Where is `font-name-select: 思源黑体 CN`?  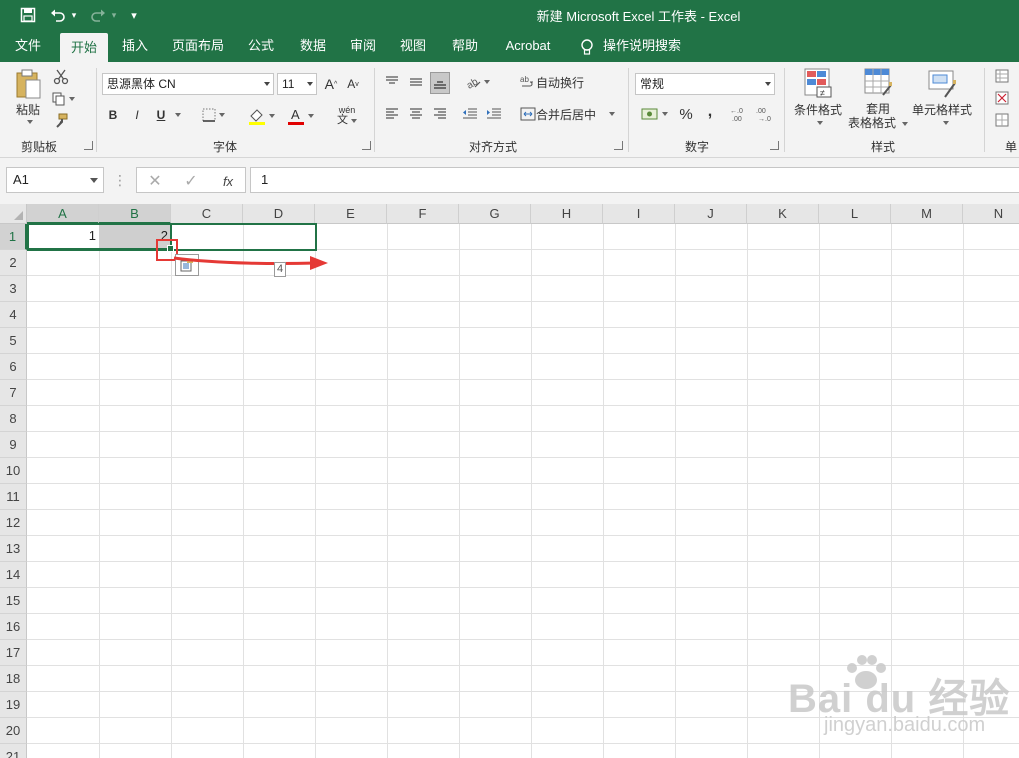
font-name-select: 思源黑体 CN is located at coordinates (188, 84).